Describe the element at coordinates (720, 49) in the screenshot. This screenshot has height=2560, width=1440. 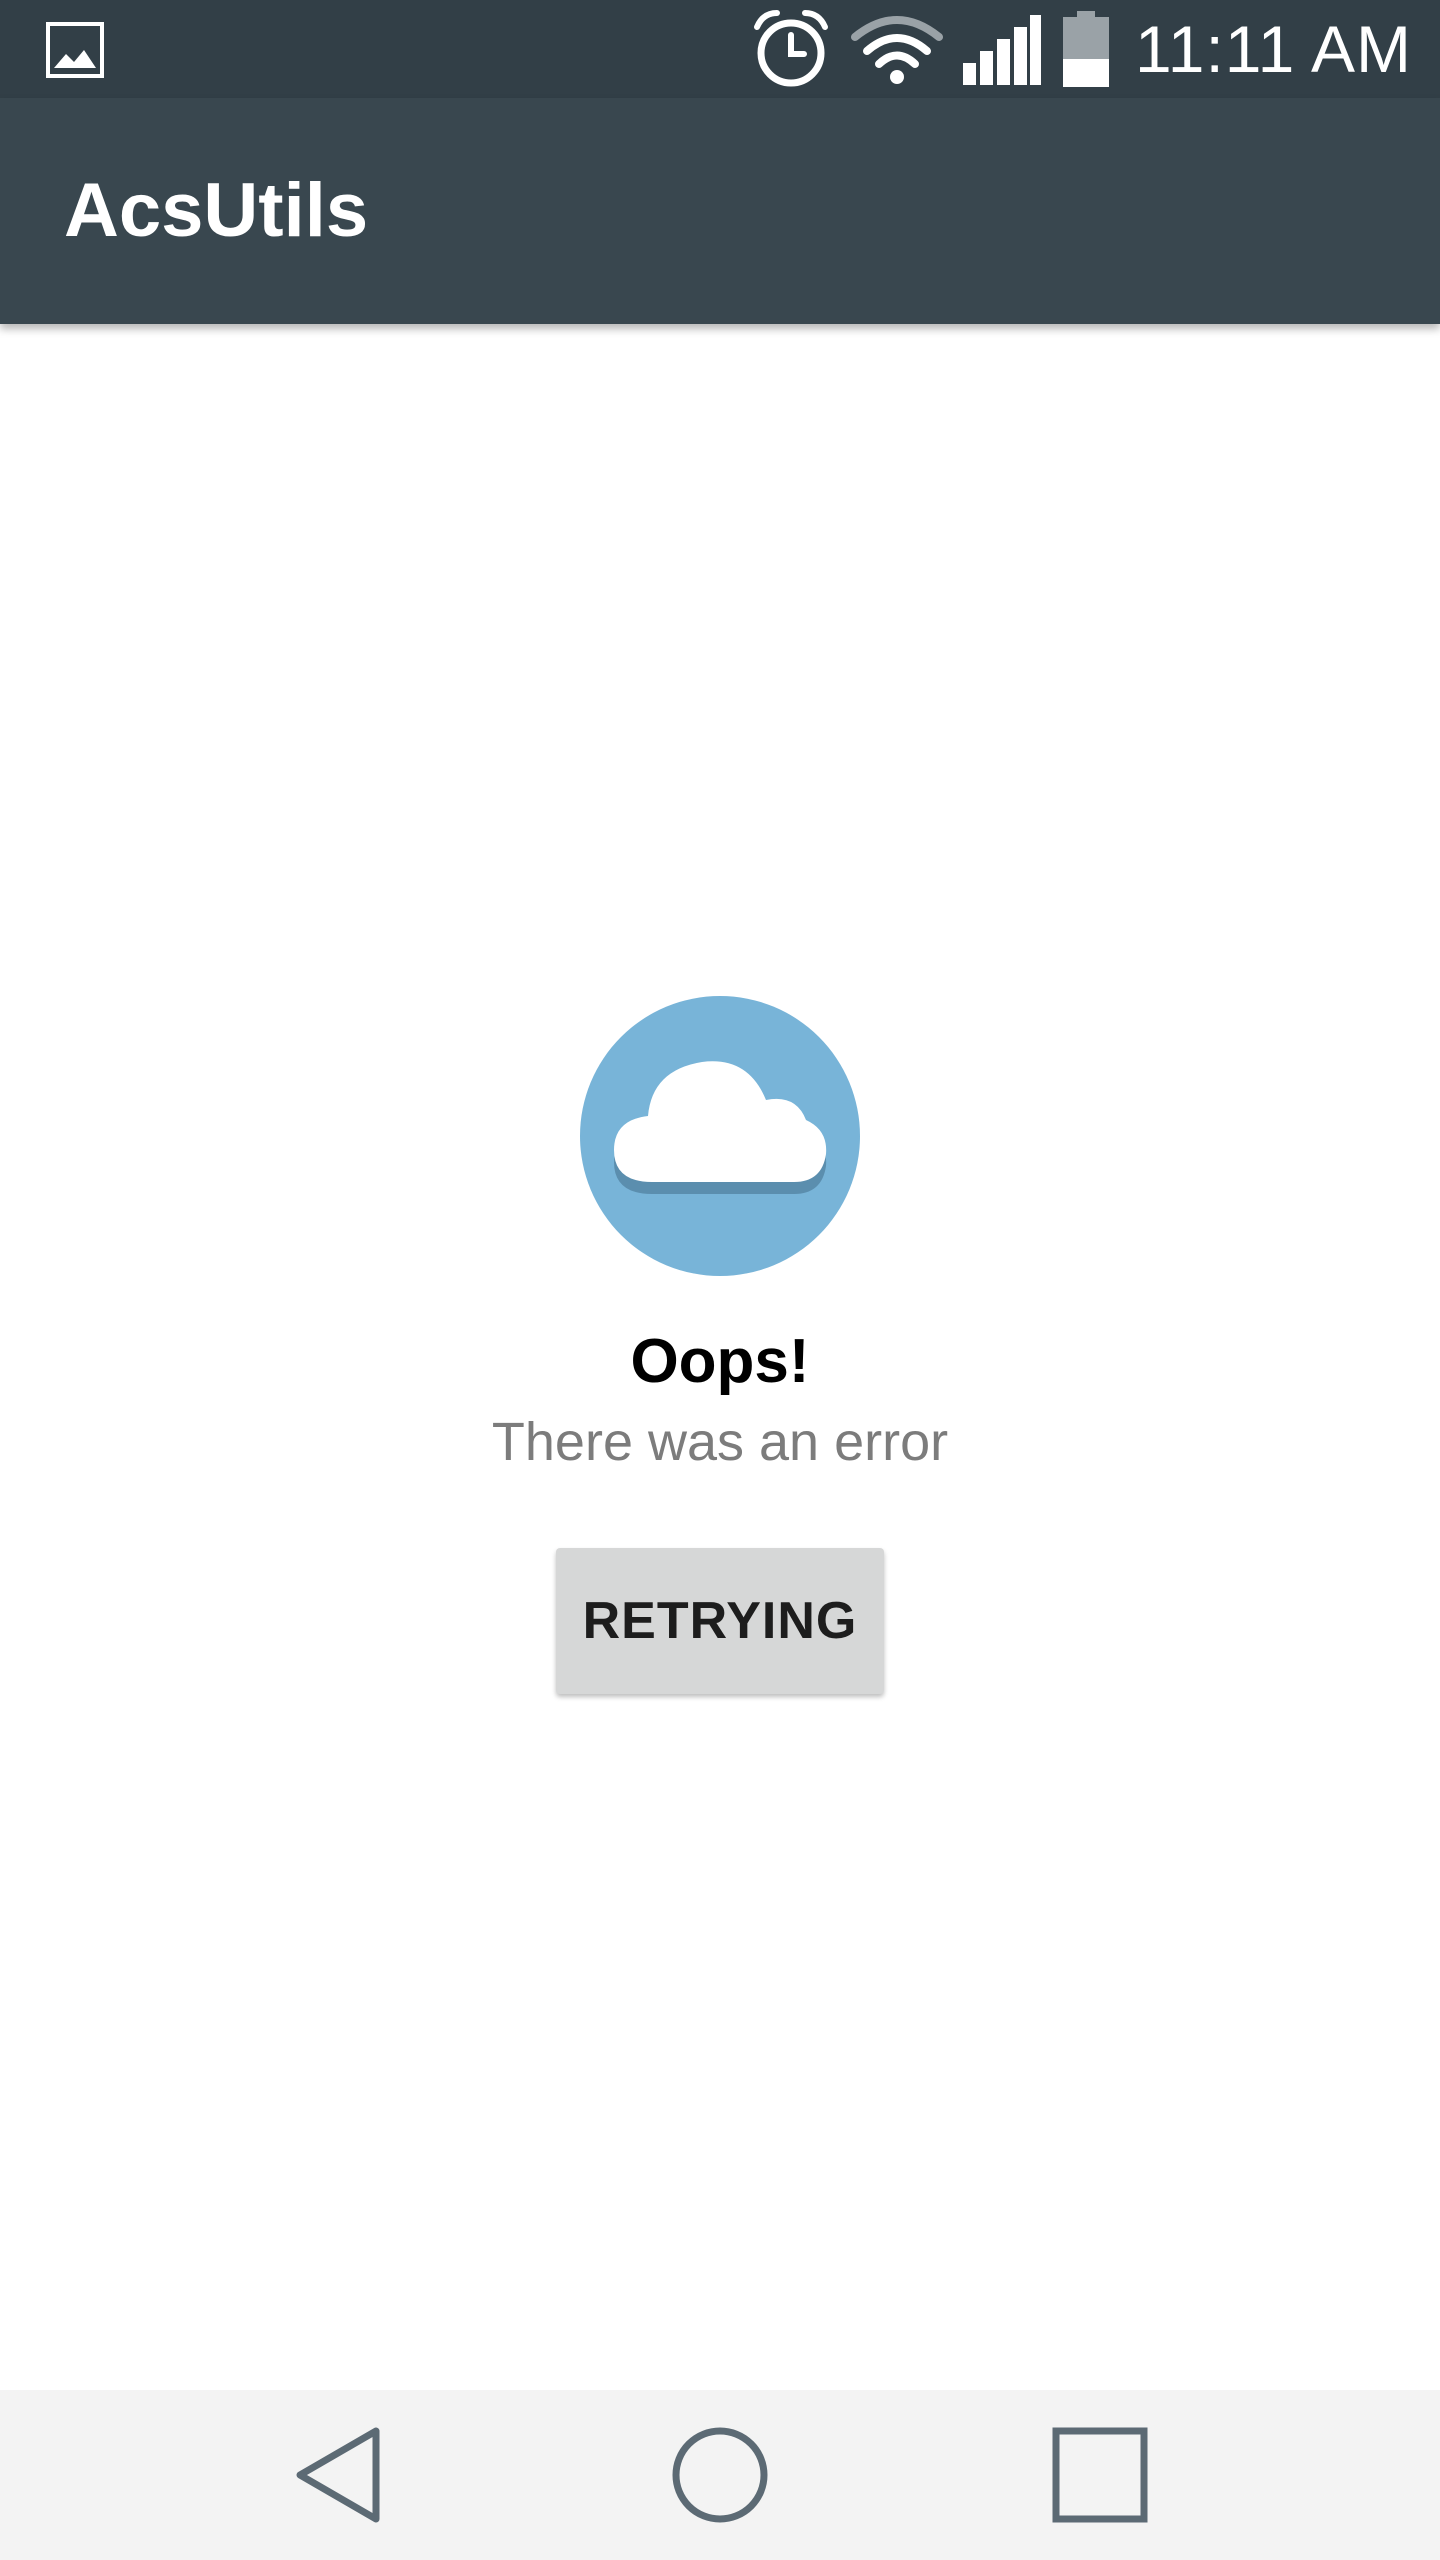
I see `status-bar: 11:11 AM` at that location.